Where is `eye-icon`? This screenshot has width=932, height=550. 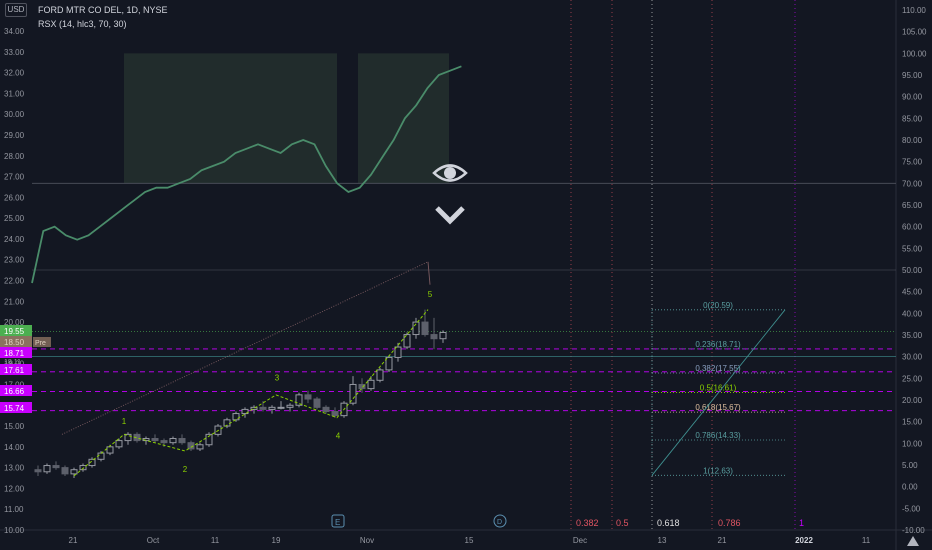
eye-icon is located at coordinates (450, 173).